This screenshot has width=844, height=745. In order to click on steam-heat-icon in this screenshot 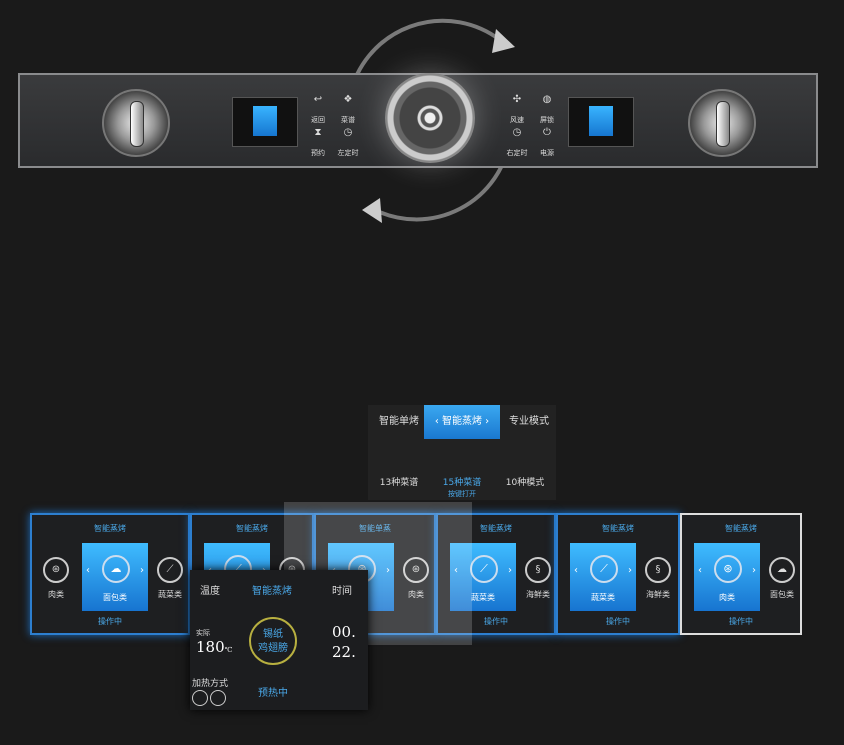, I will do `click(218, 698)`.